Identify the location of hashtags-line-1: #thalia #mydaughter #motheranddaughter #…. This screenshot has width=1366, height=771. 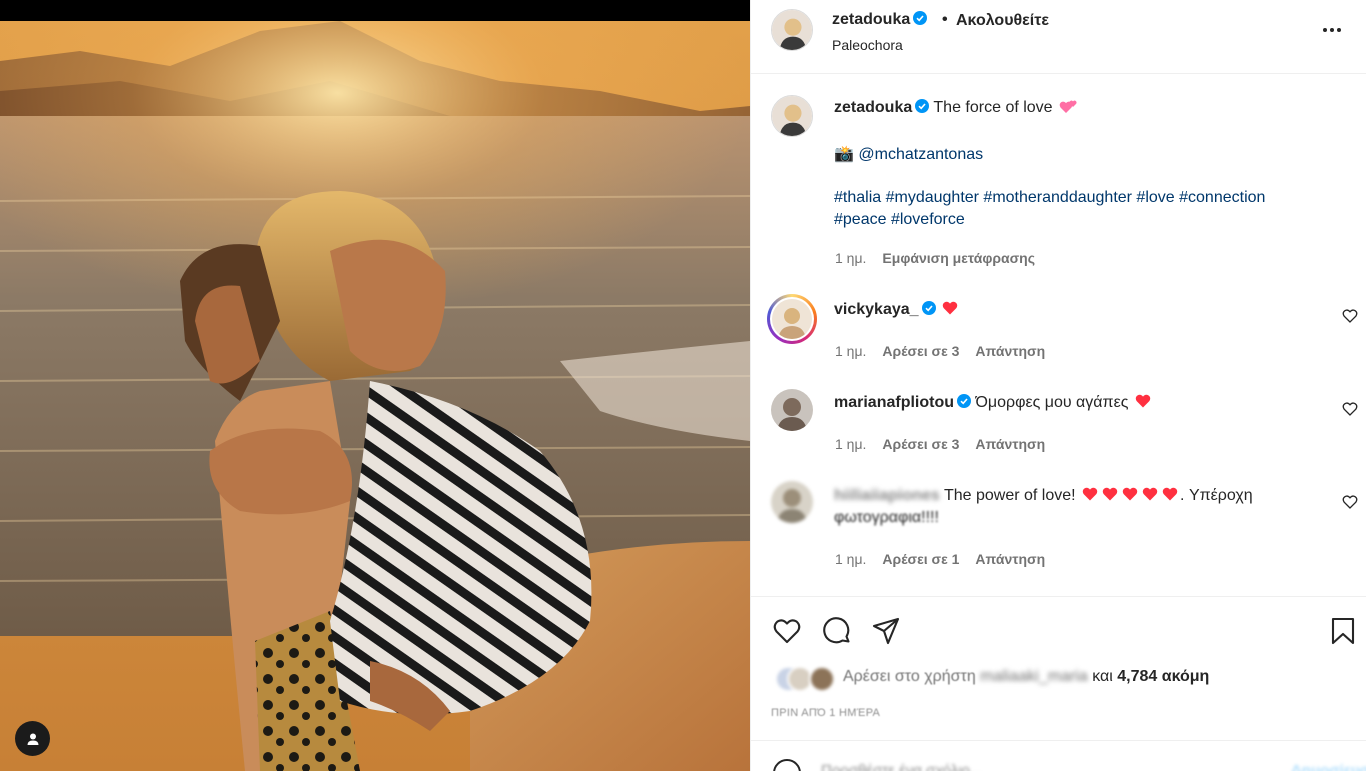
(1049, 198).